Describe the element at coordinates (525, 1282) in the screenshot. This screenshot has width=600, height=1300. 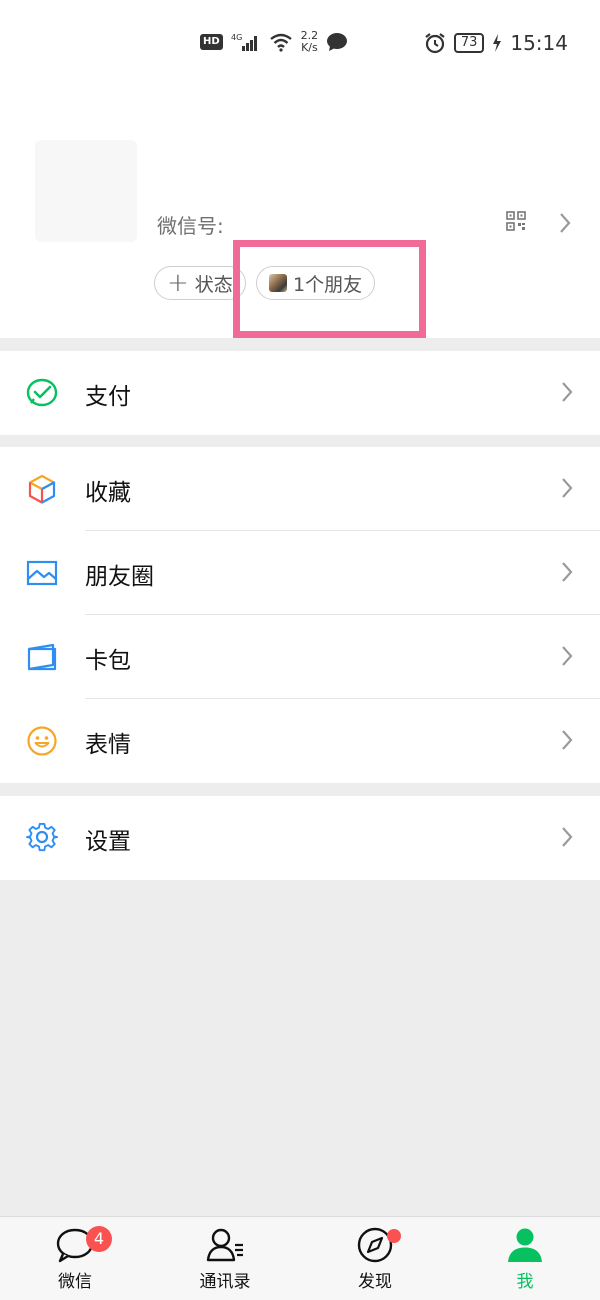
I see `tab-label-me: 我` at that location.